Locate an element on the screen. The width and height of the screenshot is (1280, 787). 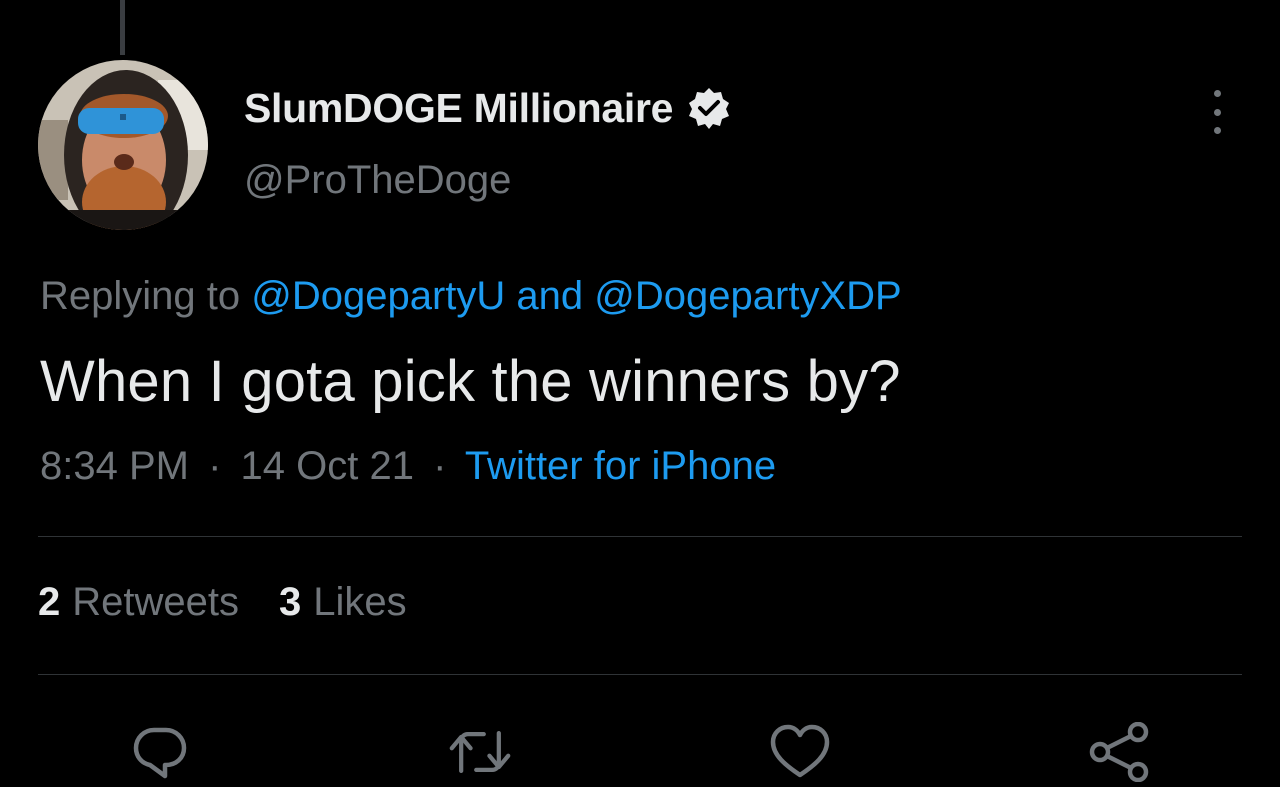
like-button is located at coordinates (800, 752).